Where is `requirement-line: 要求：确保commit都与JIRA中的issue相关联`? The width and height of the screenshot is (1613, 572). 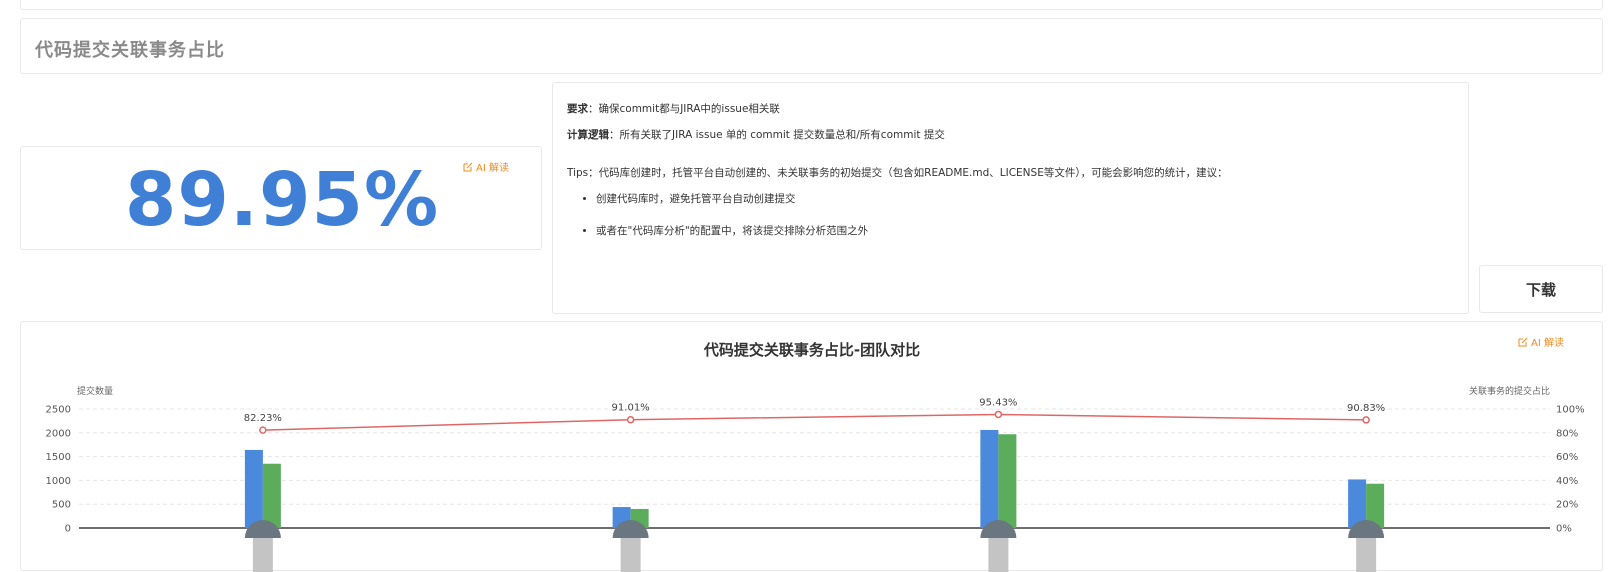 requirement-line: 要求：确保commit都与JIRA中的issue相关联 is located at coordinates (1010, 109).